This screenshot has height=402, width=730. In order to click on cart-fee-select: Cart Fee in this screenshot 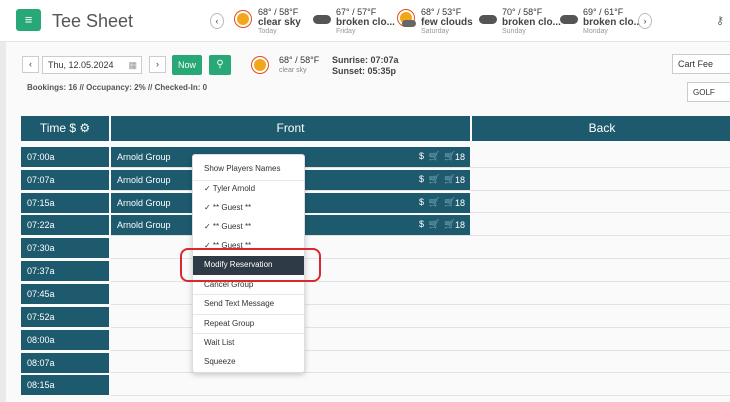, I will do `click(701, 64)`.